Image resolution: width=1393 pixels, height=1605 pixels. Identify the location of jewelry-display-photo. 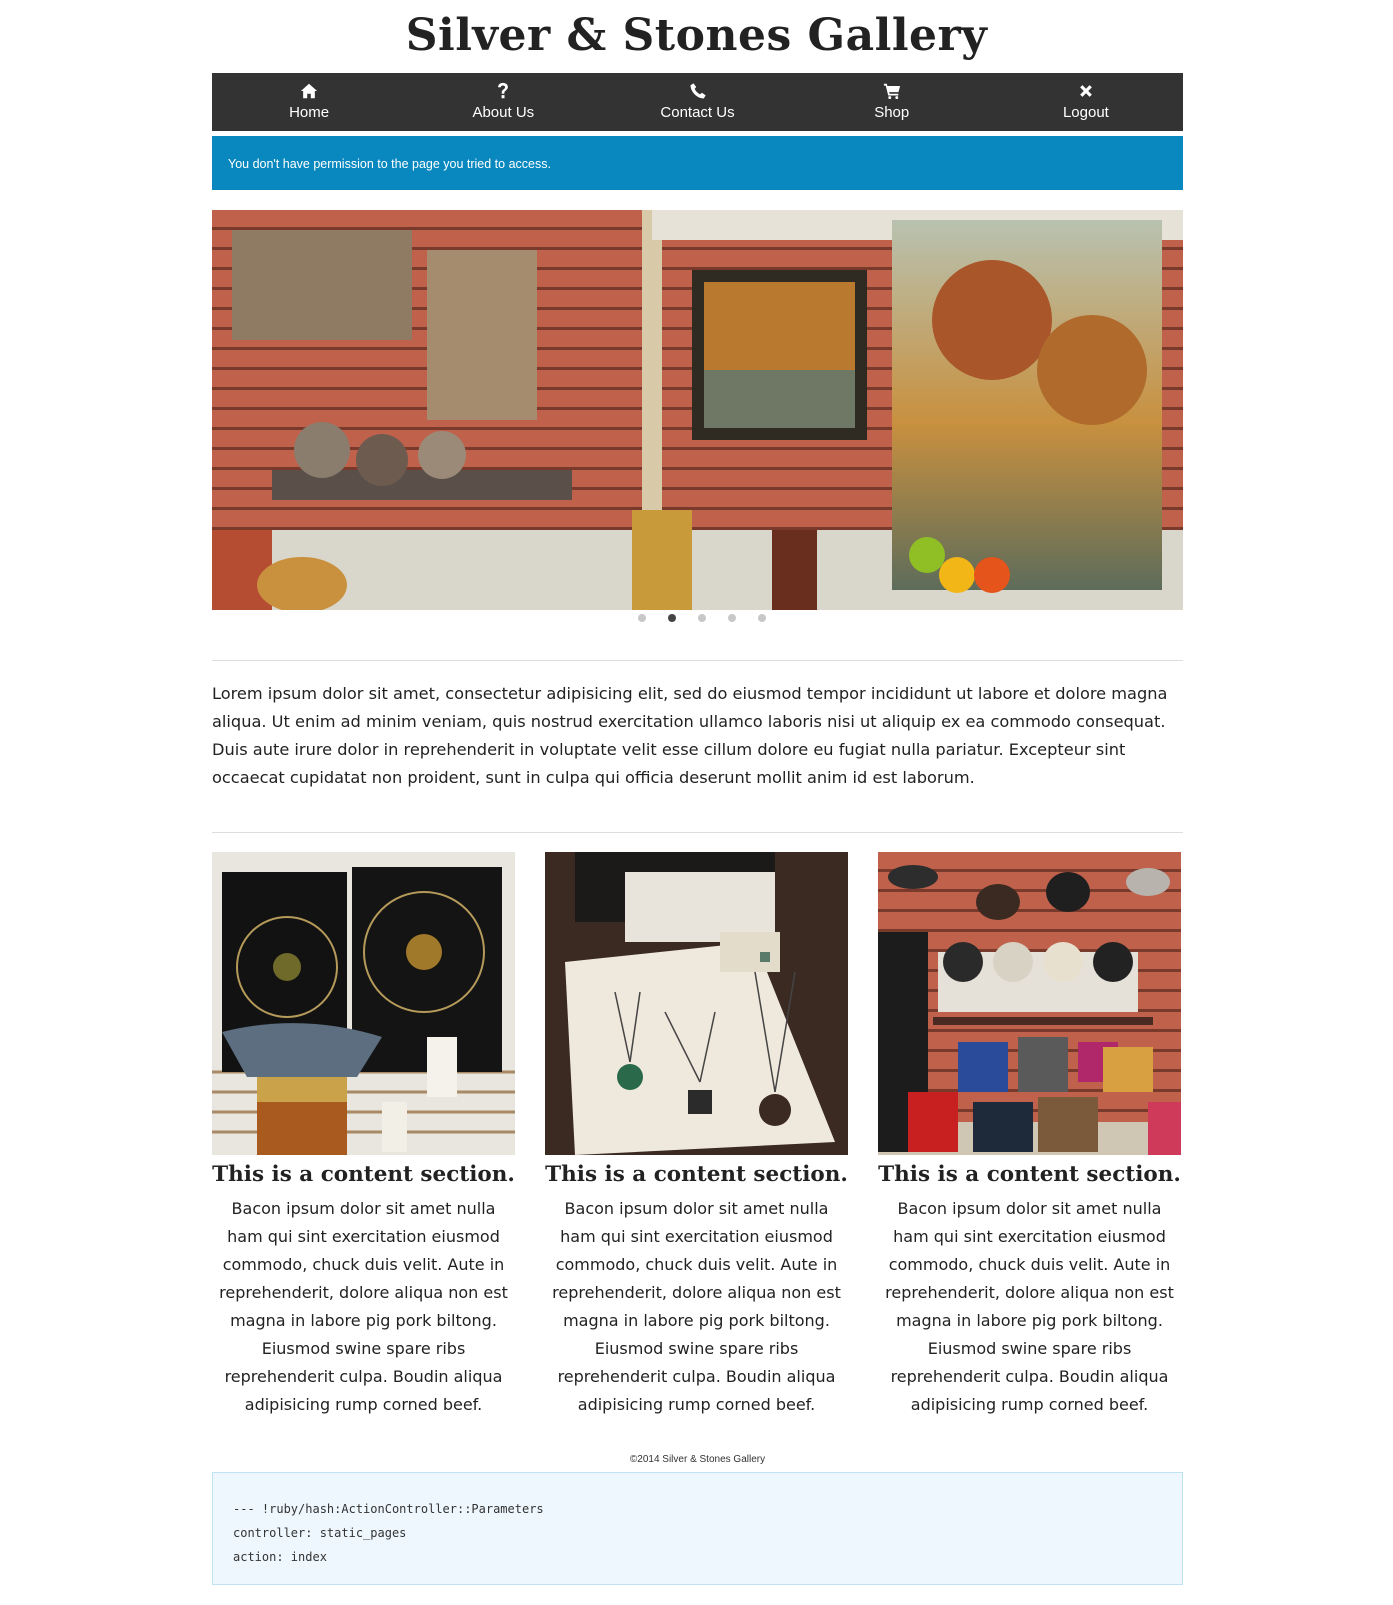
(696, 1003).